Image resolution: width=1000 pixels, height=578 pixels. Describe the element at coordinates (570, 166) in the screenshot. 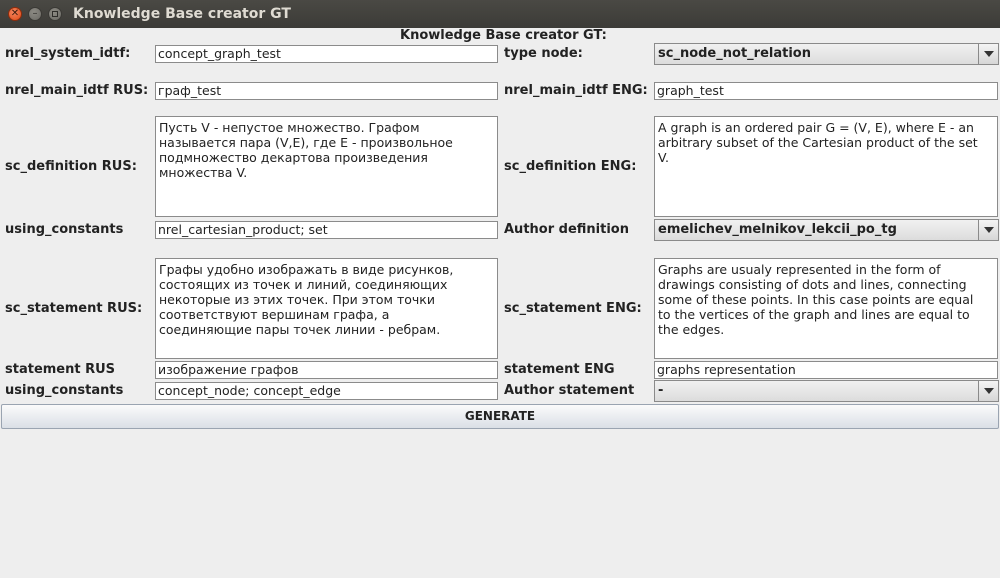

I see `definition-eng-label: sc_definition ENG:` at that location.